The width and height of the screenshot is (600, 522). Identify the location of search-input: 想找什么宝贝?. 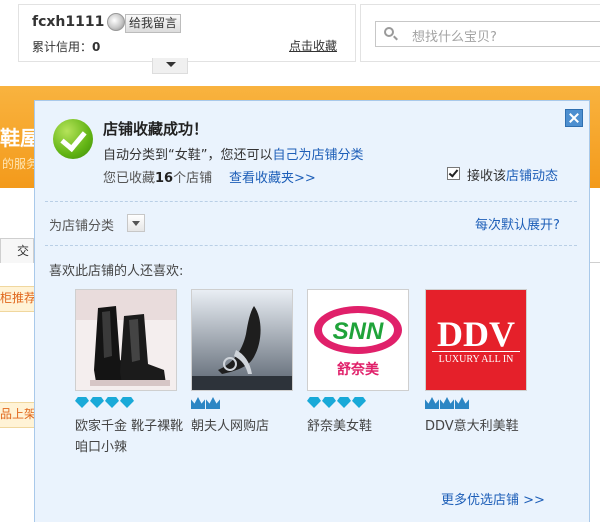
(487, 34).